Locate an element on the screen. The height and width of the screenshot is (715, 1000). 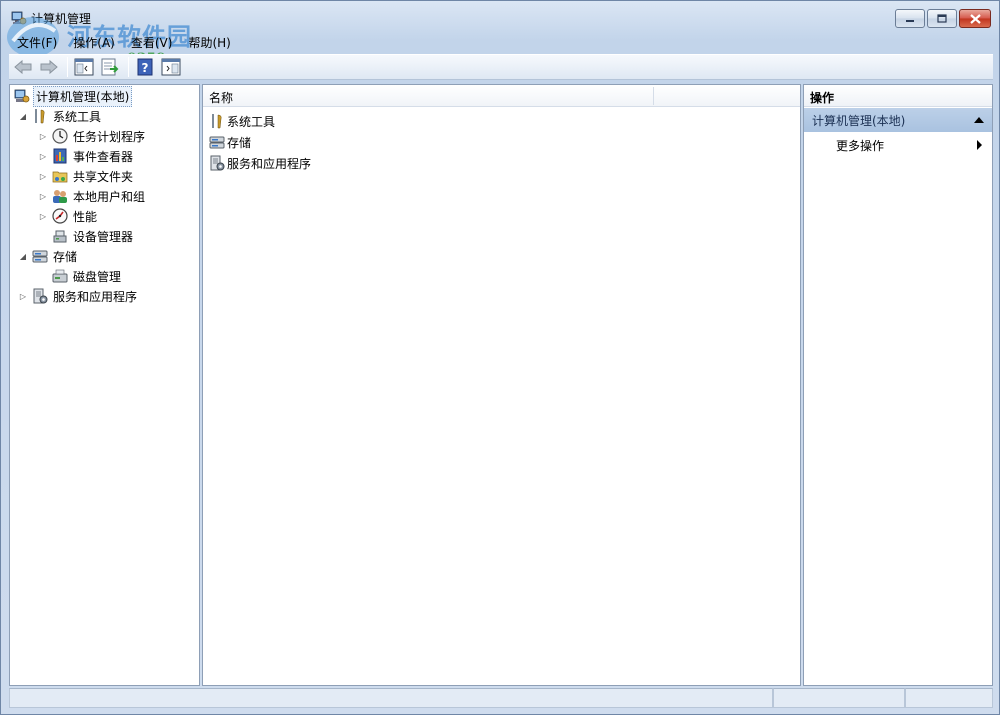
list-item-label: 服务和应用程序 is located at coordinates (269, 163).